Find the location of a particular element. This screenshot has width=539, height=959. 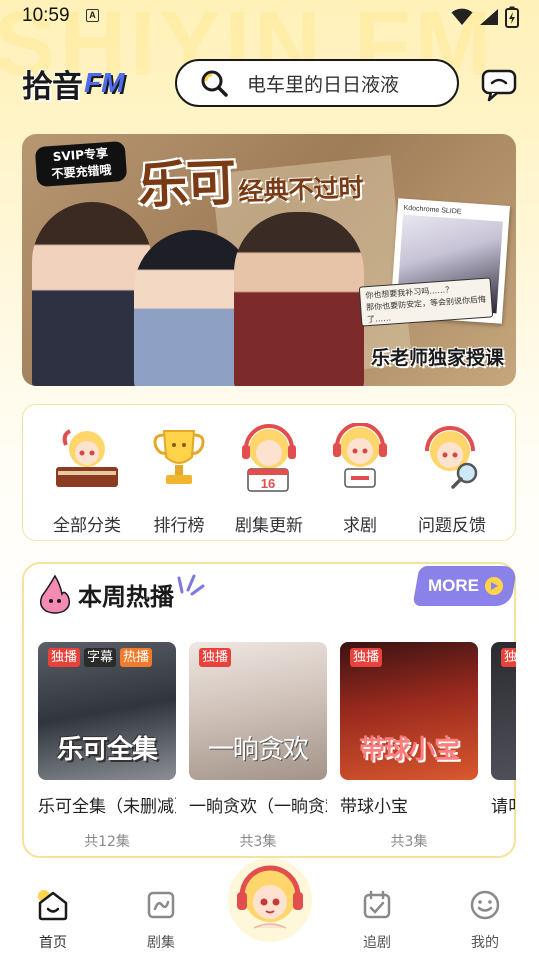

banner-title-sub: 经典不过时 is located at coordinates (300, 190).